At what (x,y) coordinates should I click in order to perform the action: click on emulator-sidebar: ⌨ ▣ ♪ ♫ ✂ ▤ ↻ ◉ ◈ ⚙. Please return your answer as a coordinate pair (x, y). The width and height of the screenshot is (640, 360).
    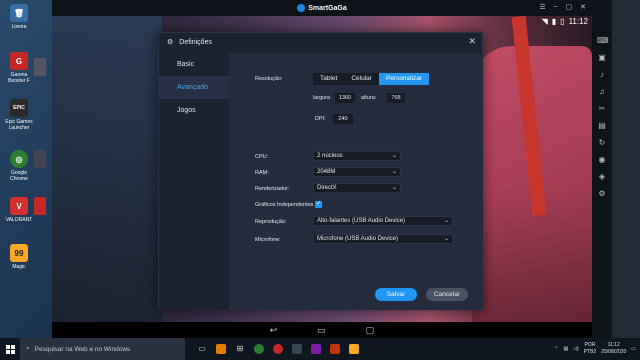
    Looking at the image, I should click on (602, 169).